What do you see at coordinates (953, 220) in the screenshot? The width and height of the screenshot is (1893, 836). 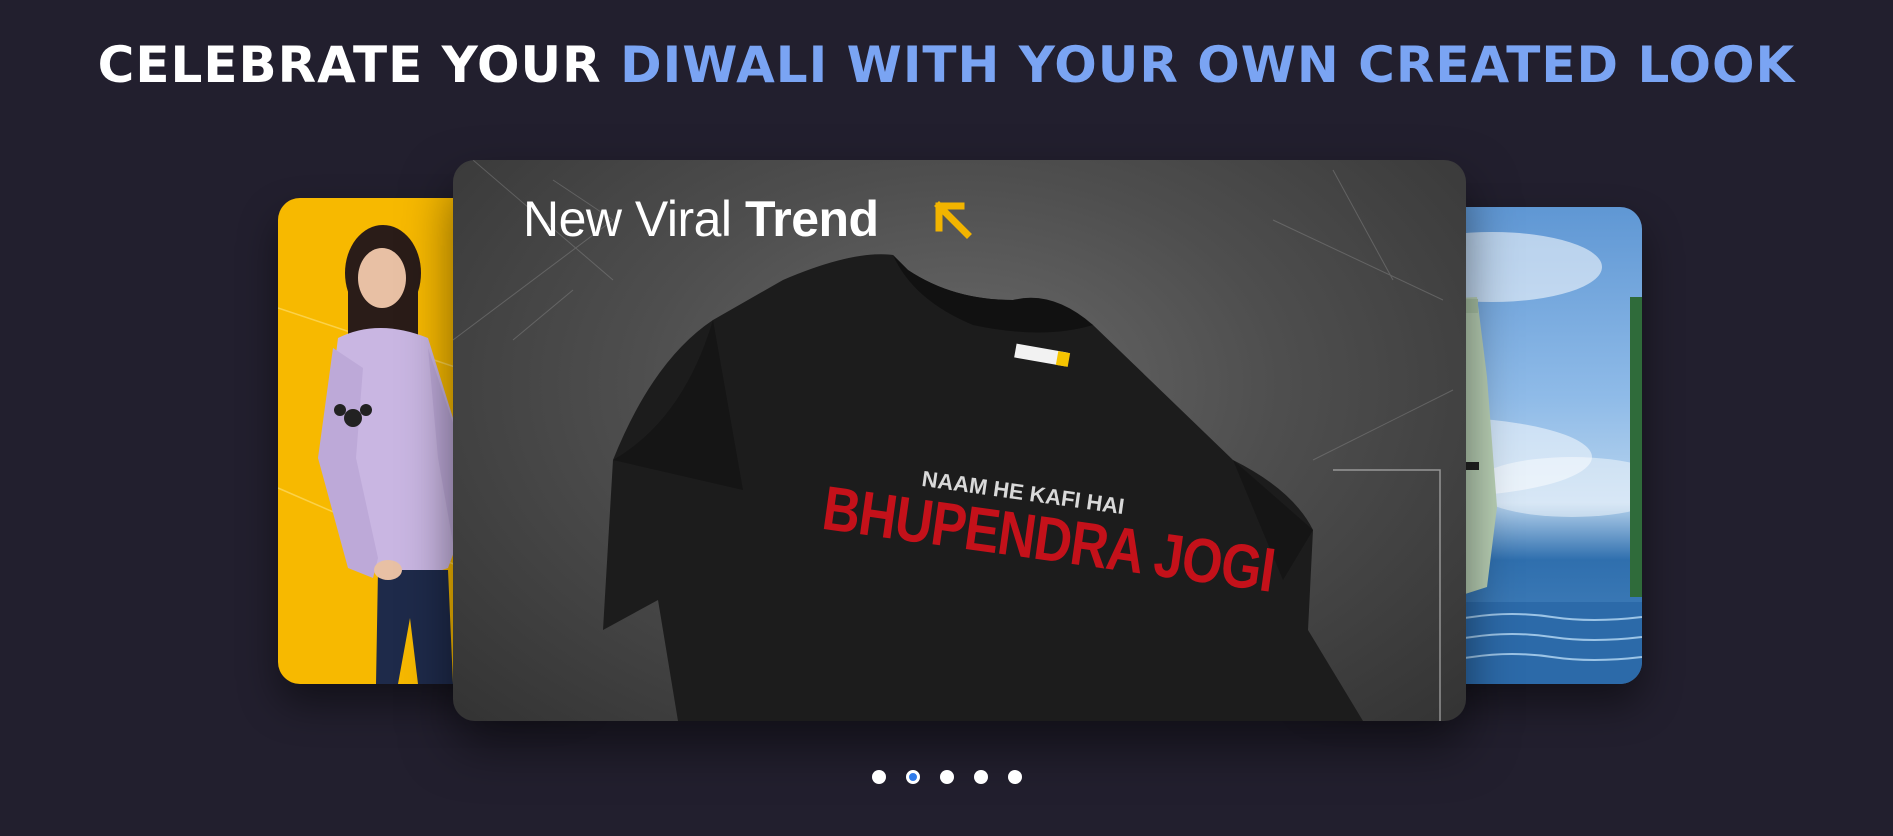 I see `arrow-up-left-icon` at bounding box center [953, 220].